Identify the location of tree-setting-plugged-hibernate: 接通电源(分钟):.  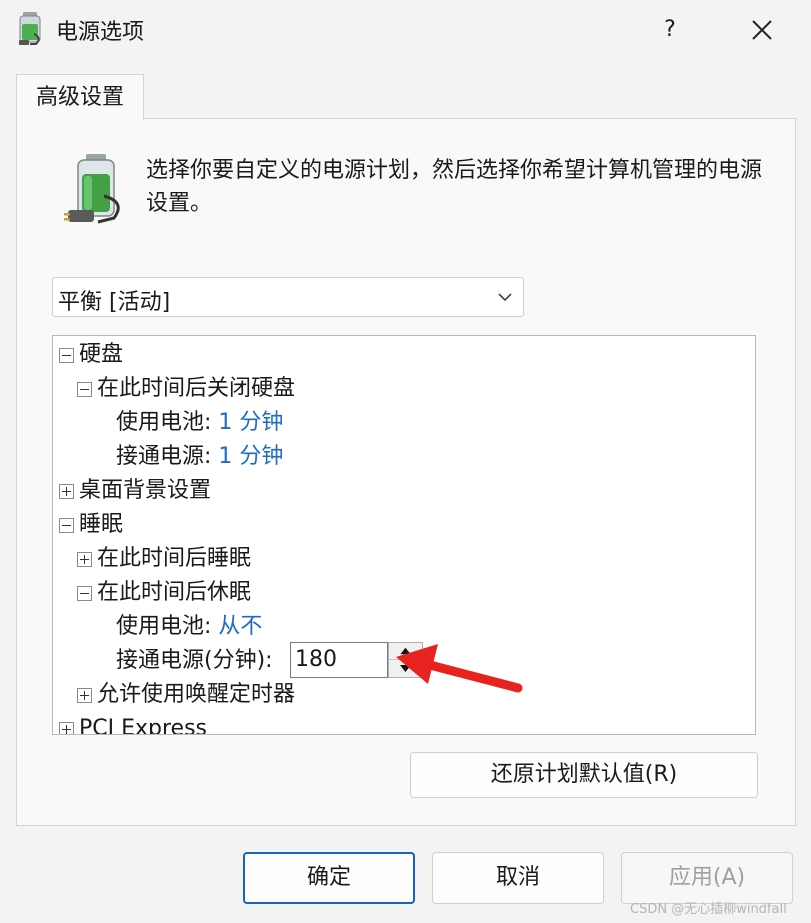
(194, 661).